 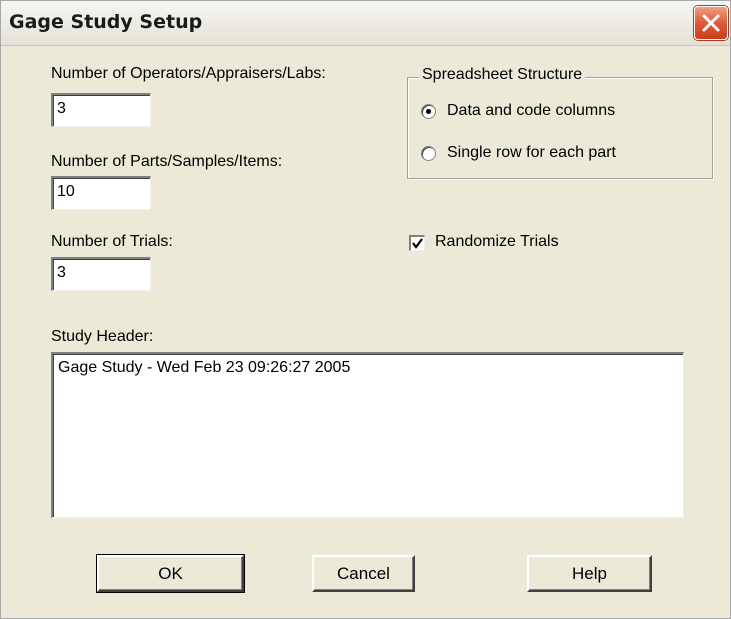 I want to click on spreadsheet-structure-title: Spreadsheet Structure, so click(x=502, y=75).